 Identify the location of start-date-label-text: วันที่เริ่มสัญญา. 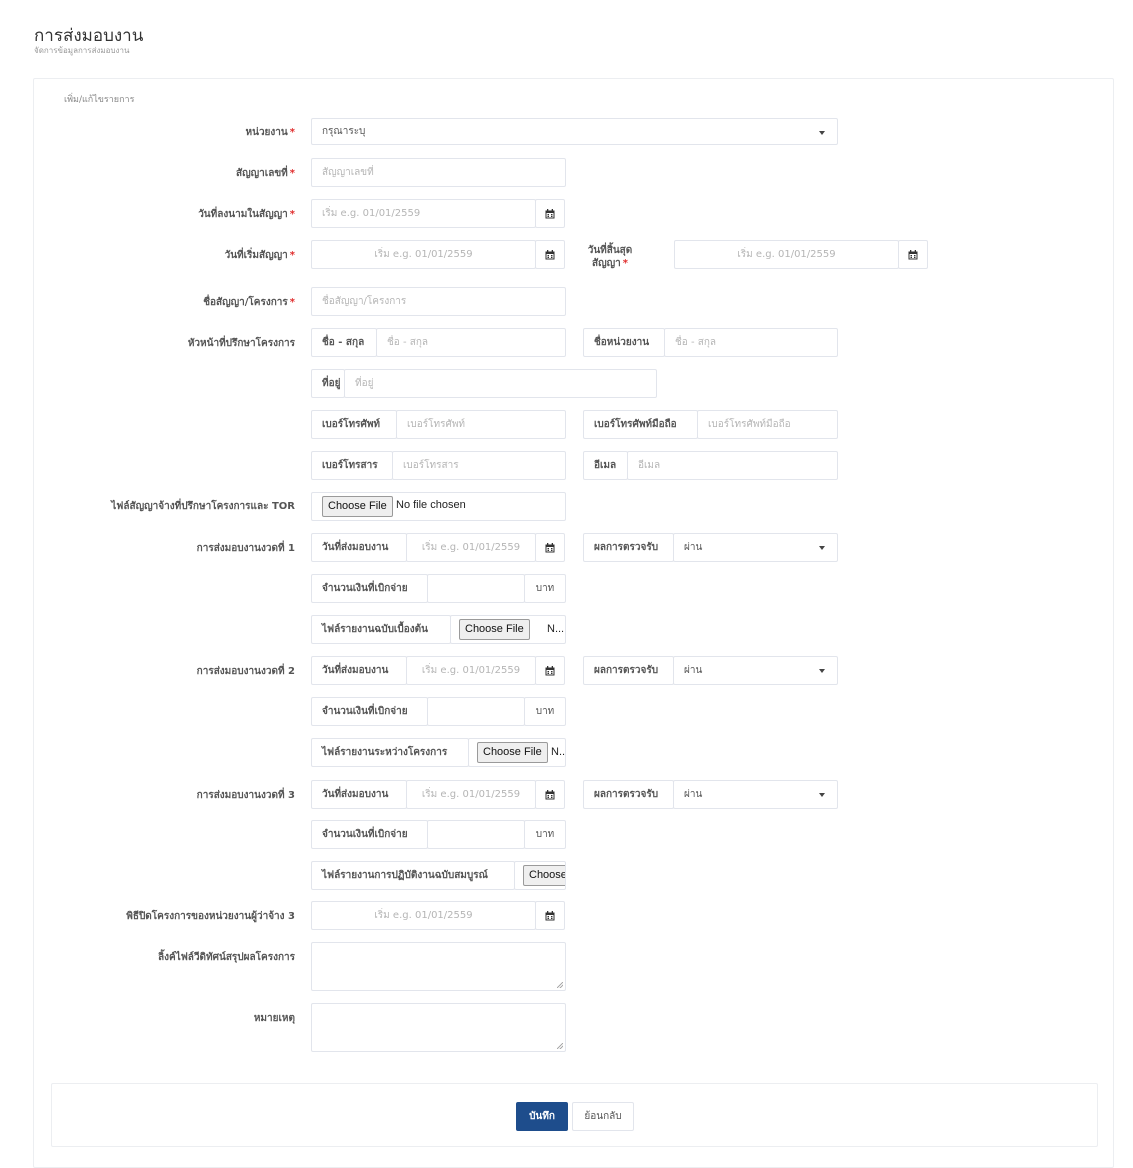
(256, 255).